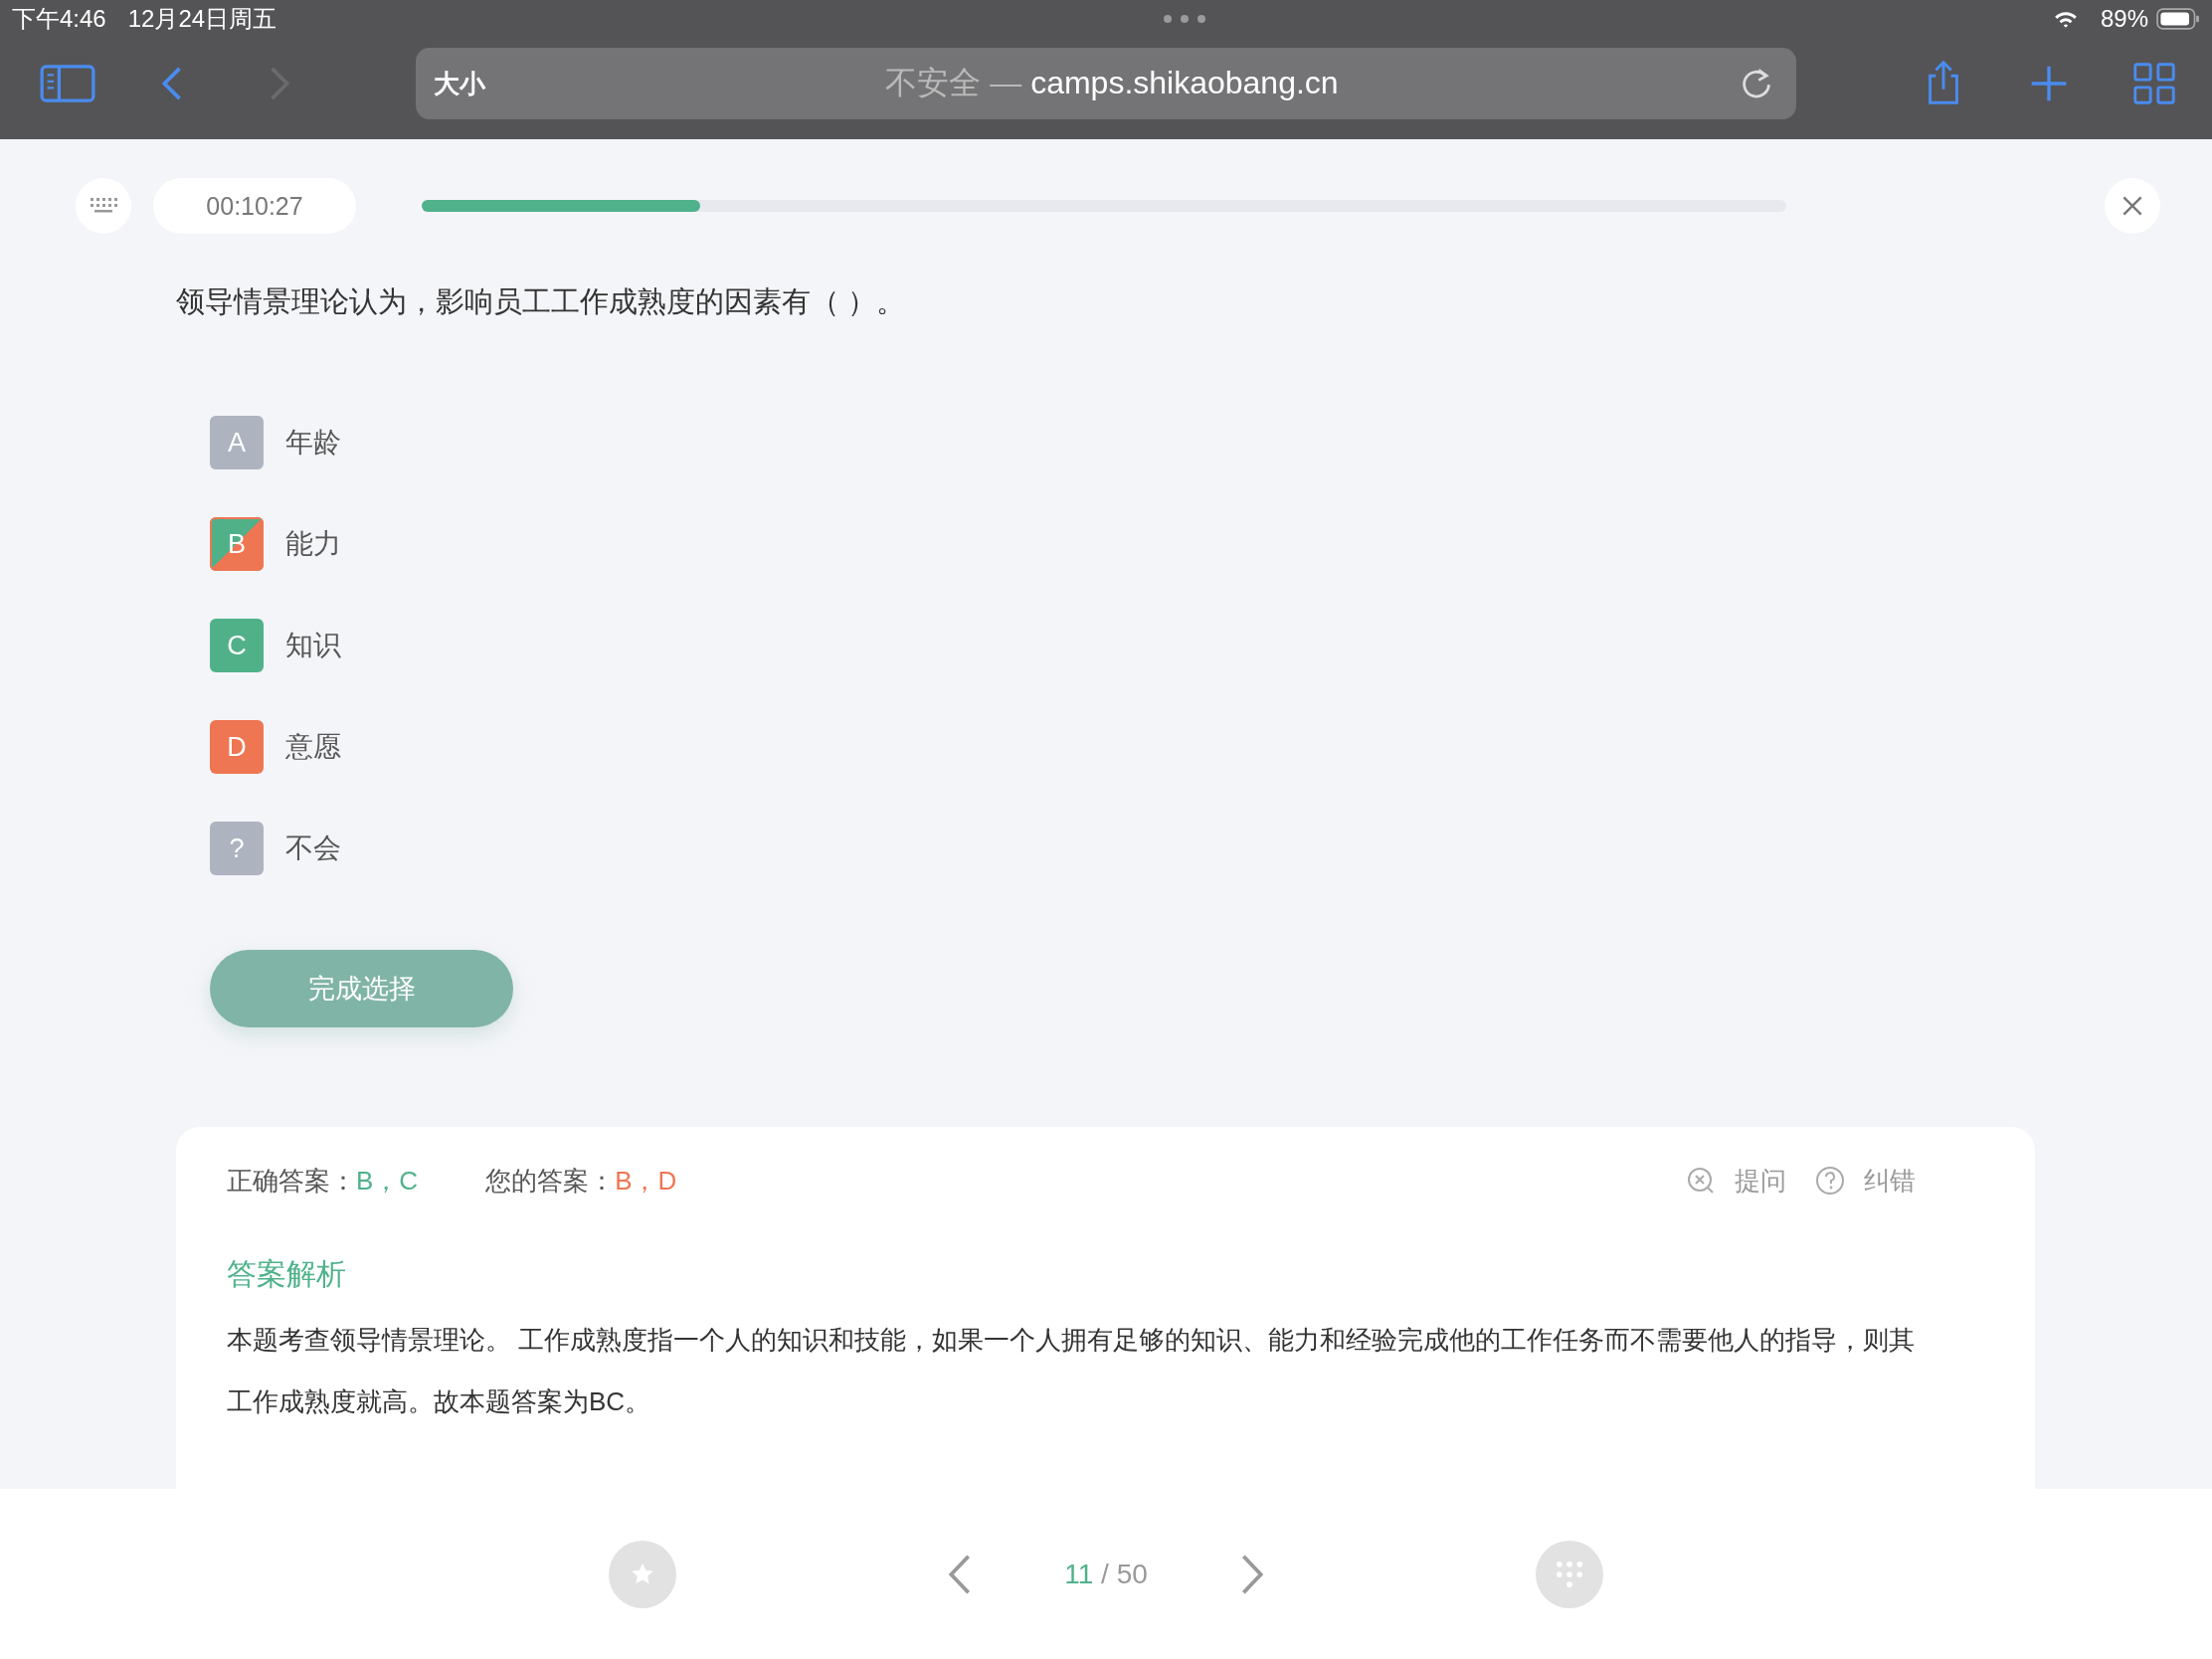  Describe the element at coordinates (387, 1181) in the screenshot. I see `correct-answer-value: B，C` at that location.